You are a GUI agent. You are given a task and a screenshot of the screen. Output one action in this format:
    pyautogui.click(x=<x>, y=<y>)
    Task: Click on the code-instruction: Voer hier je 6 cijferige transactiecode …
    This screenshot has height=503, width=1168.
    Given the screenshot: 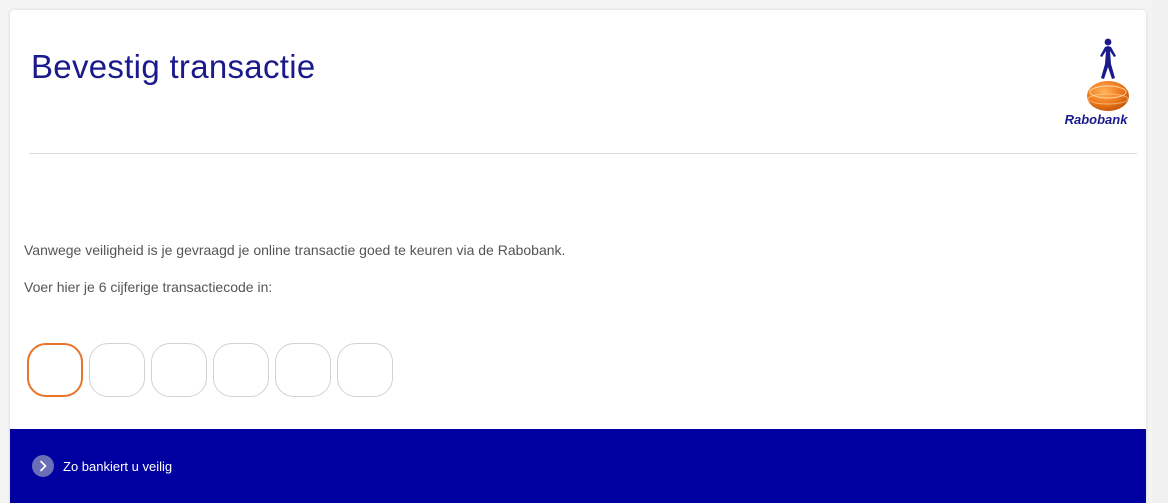 What is the action you would take?
    pyautogui.click(x=148, y=287)
    